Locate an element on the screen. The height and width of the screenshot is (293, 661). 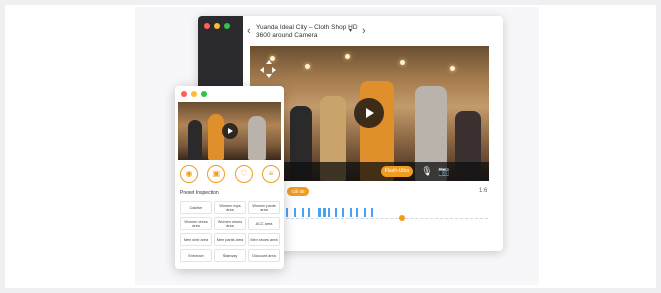
camera-icon: ◉ is located at coordinates (189, 174).